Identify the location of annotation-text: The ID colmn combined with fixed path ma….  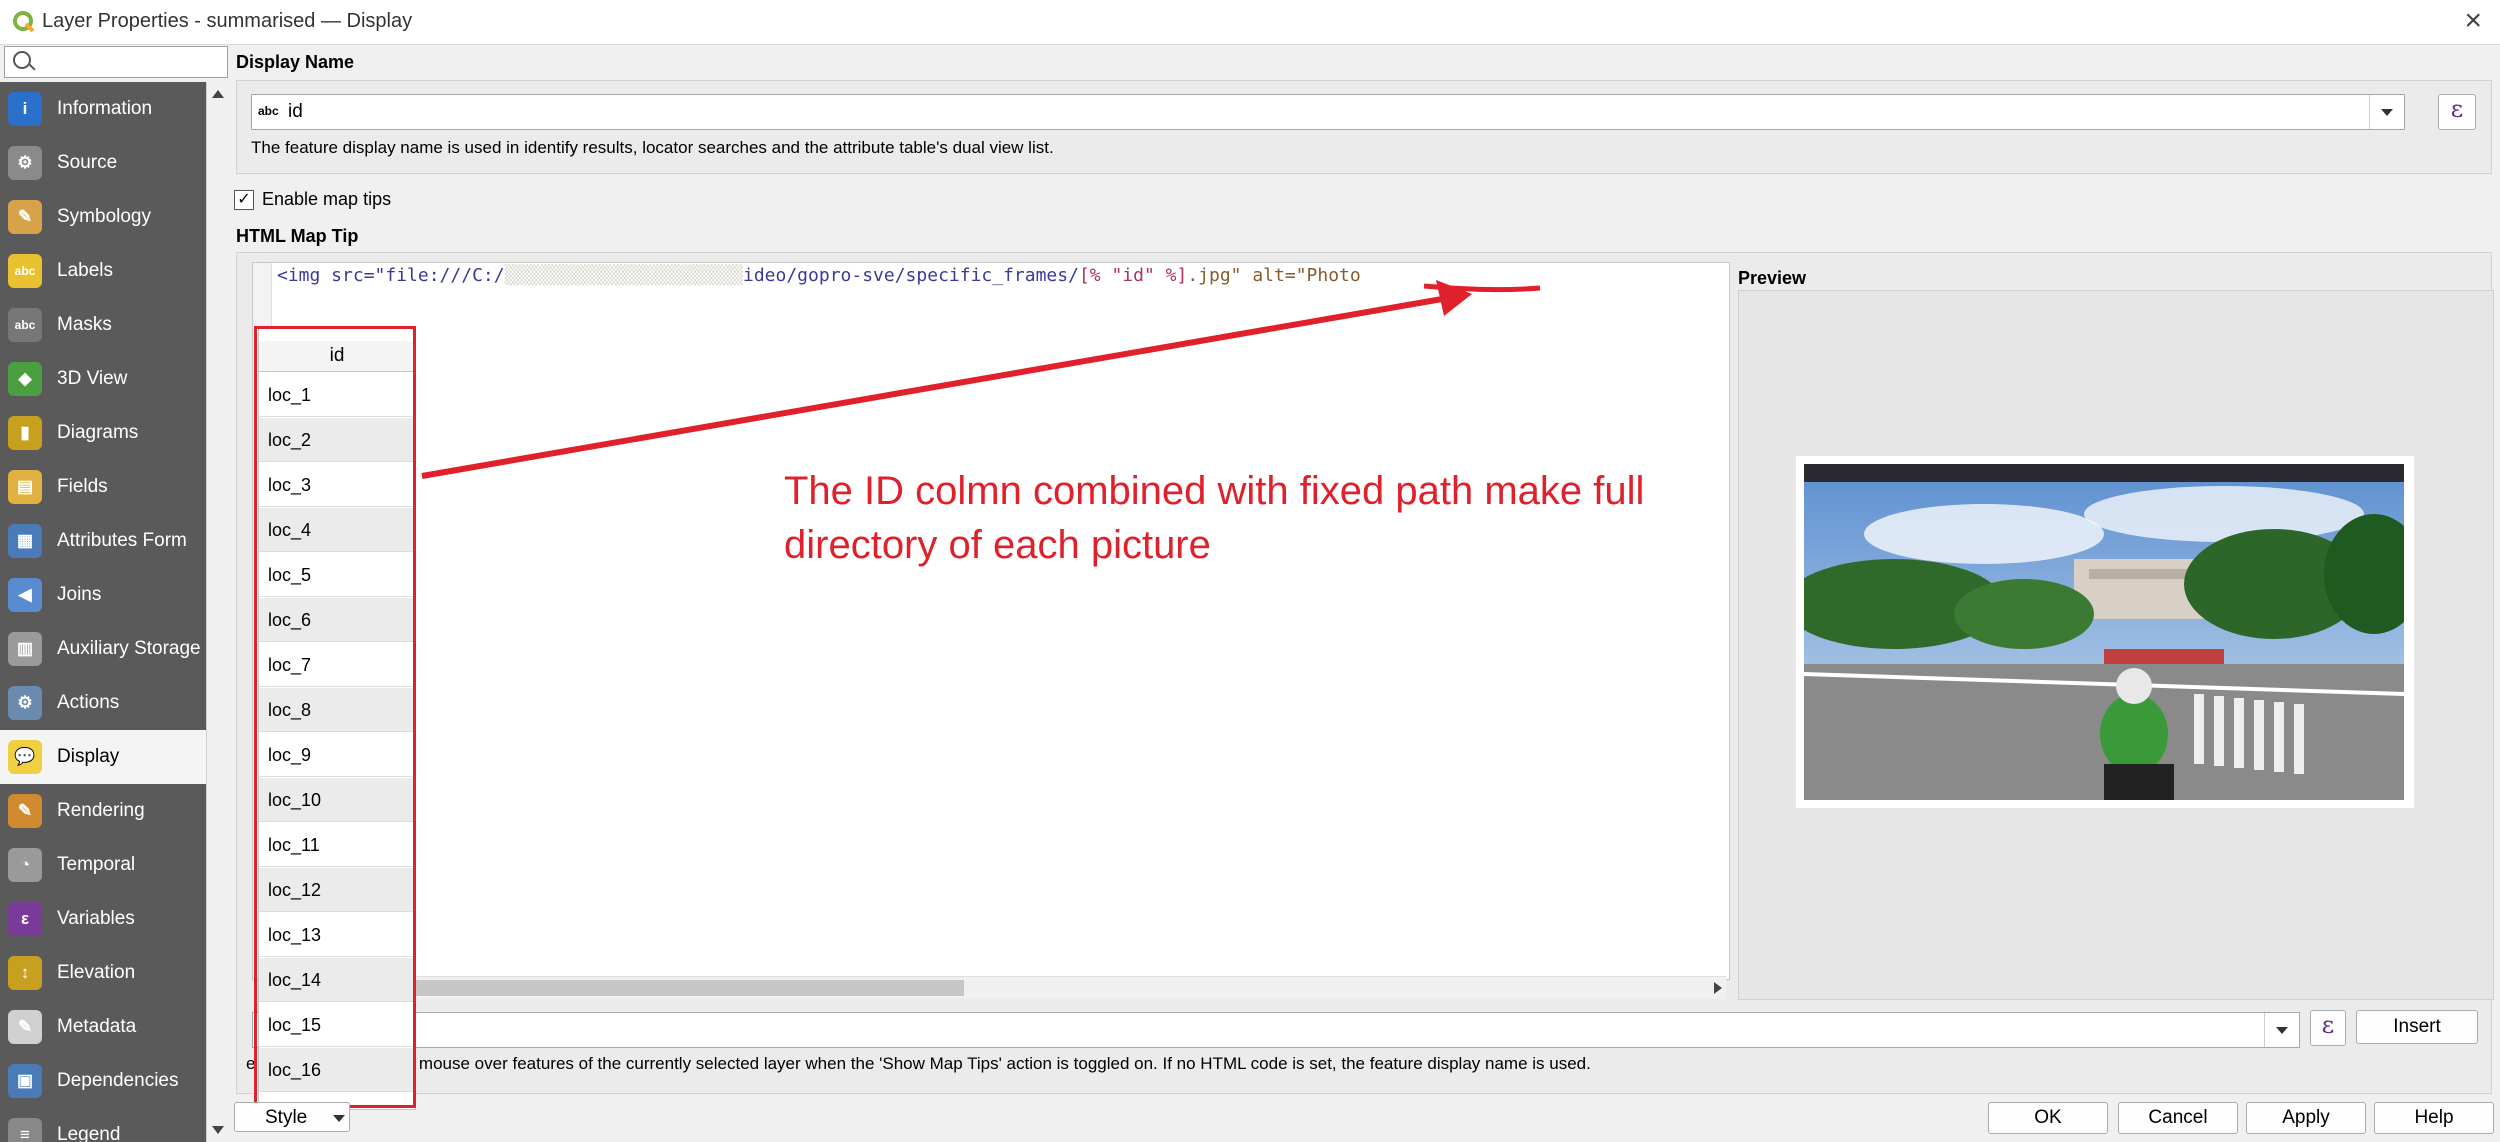
(1214, 518).